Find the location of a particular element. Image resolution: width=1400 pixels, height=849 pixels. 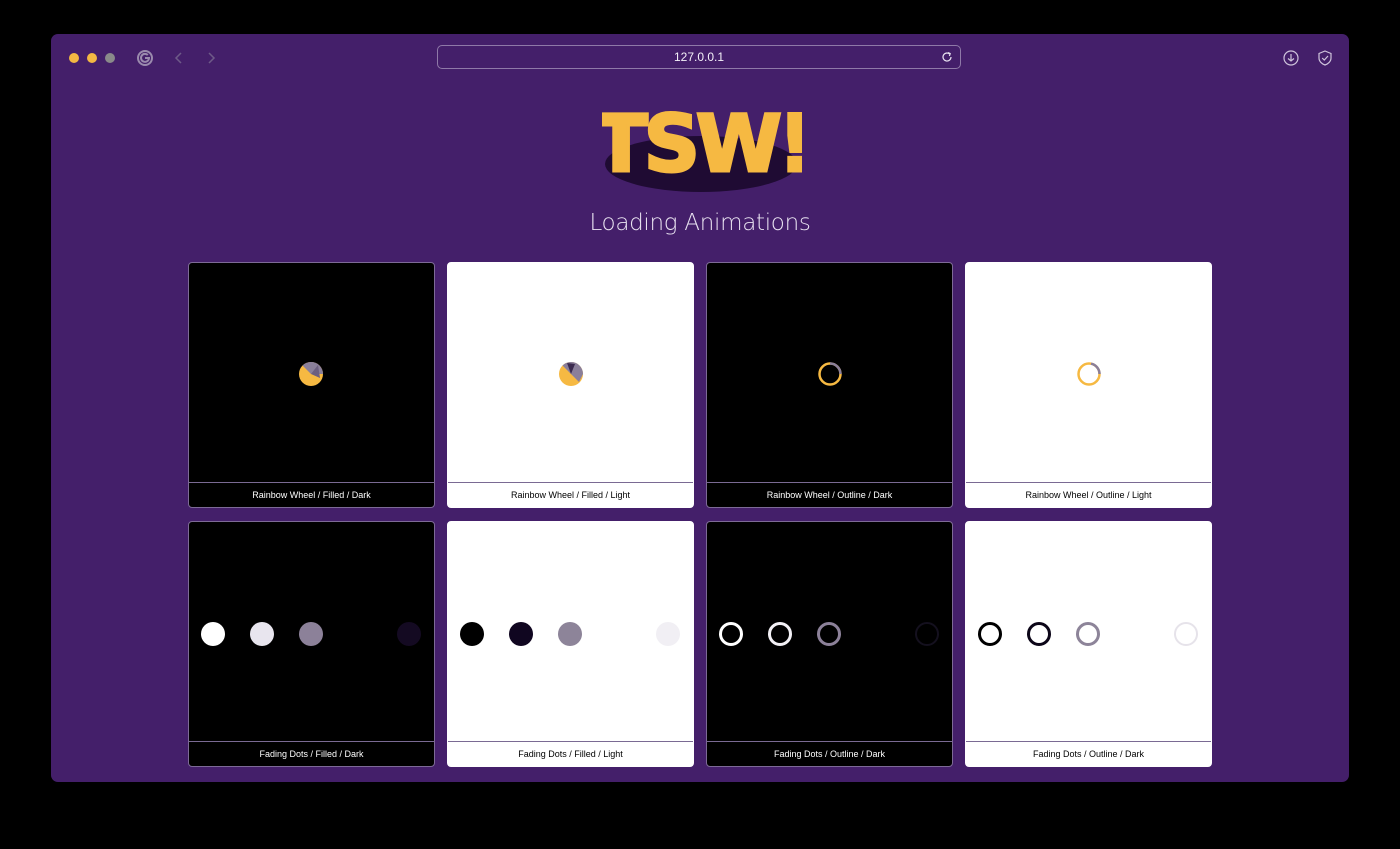

card-label: Rainbow Wheel / Filled / Dark is located at coordinates (311, 494).